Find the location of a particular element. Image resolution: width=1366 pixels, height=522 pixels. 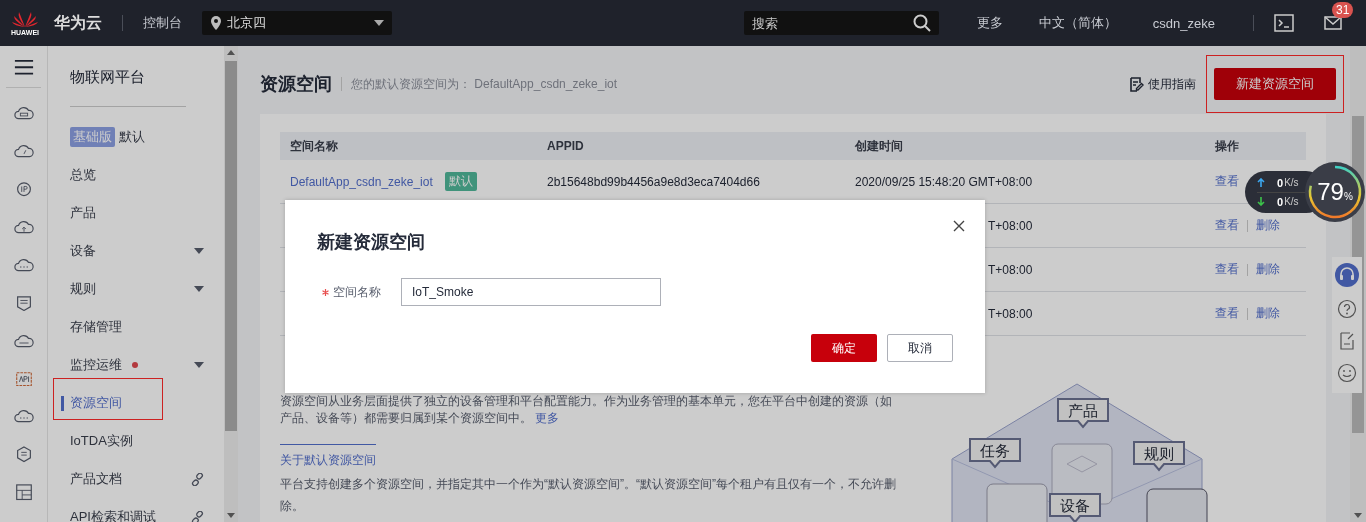

headset-icon is located at coordinates (1347, 275).